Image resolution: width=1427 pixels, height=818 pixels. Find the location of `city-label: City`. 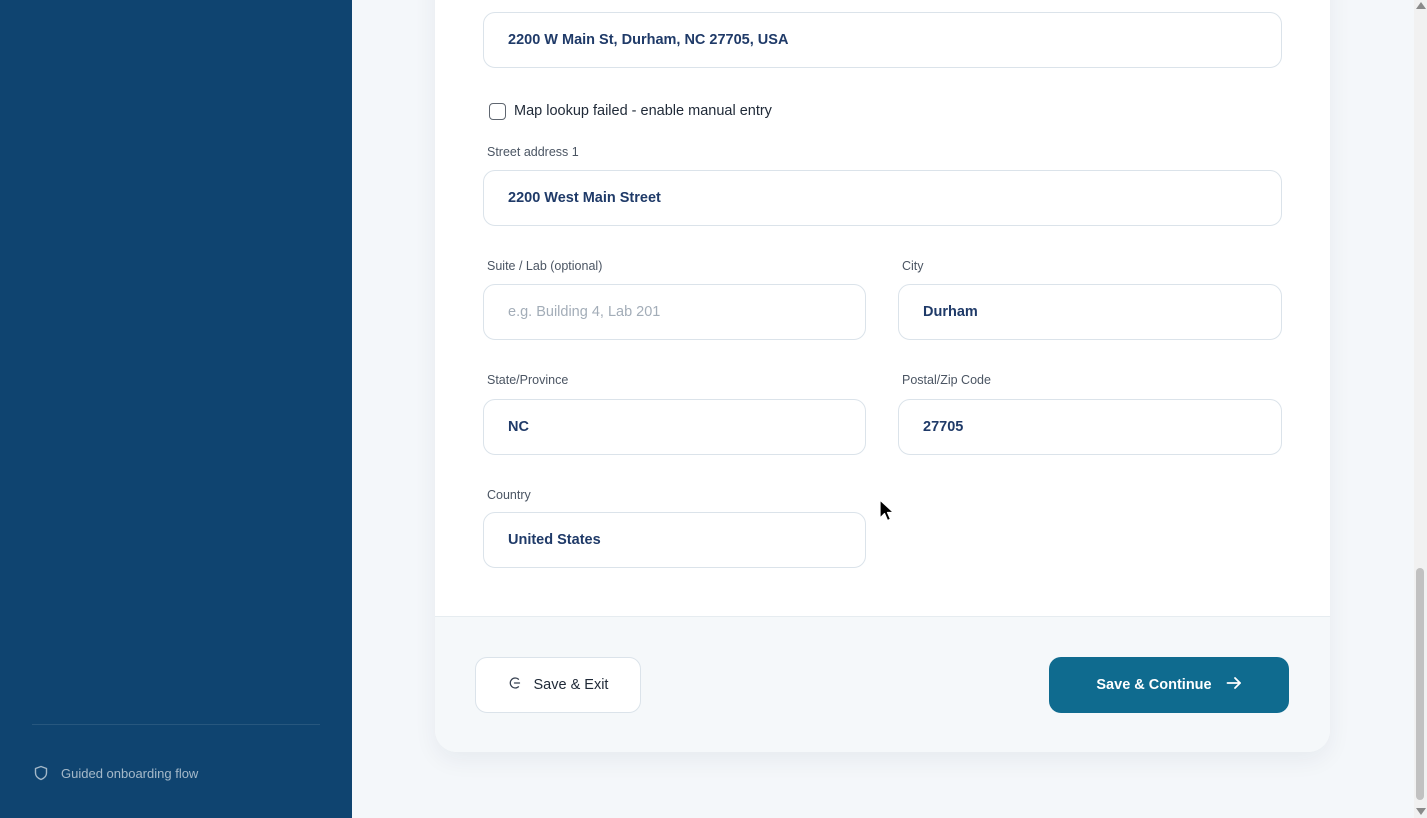

city-label: City is located at coordinates (913, 266).